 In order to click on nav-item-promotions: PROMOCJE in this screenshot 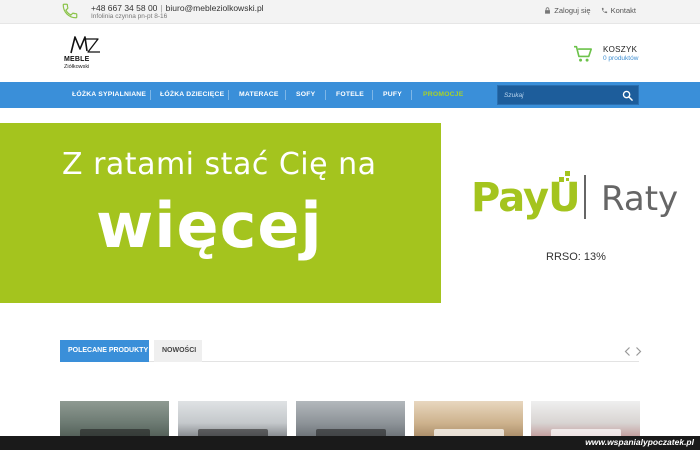, I will do `click(443, 95)`.